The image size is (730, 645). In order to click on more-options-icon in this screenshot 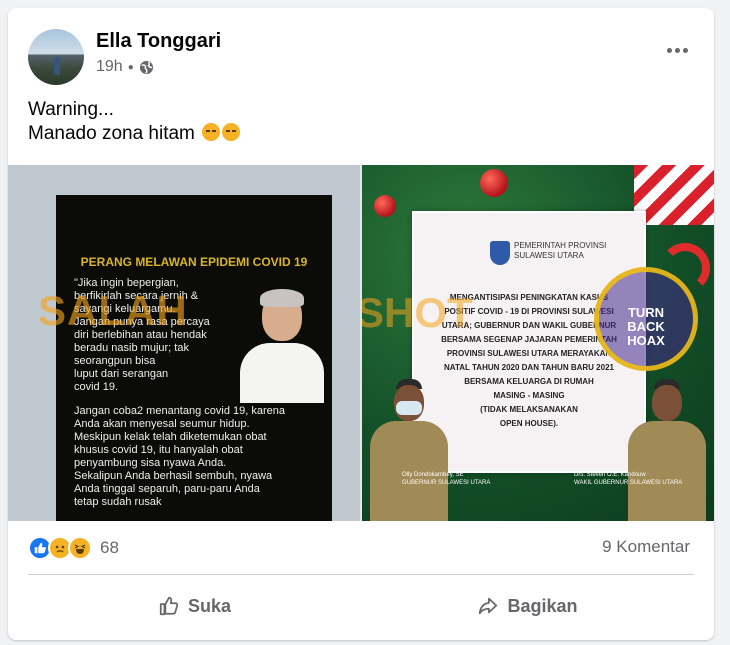, I will do `click(677, 50)`.